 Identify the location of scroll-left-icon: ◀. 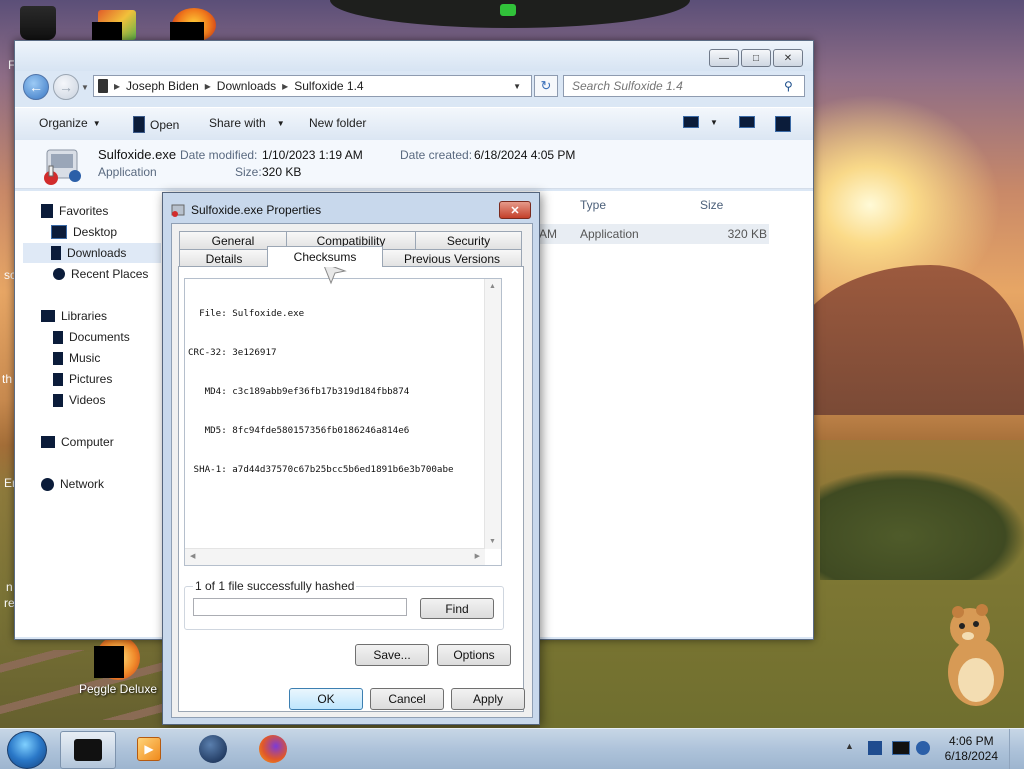
(192, 556).